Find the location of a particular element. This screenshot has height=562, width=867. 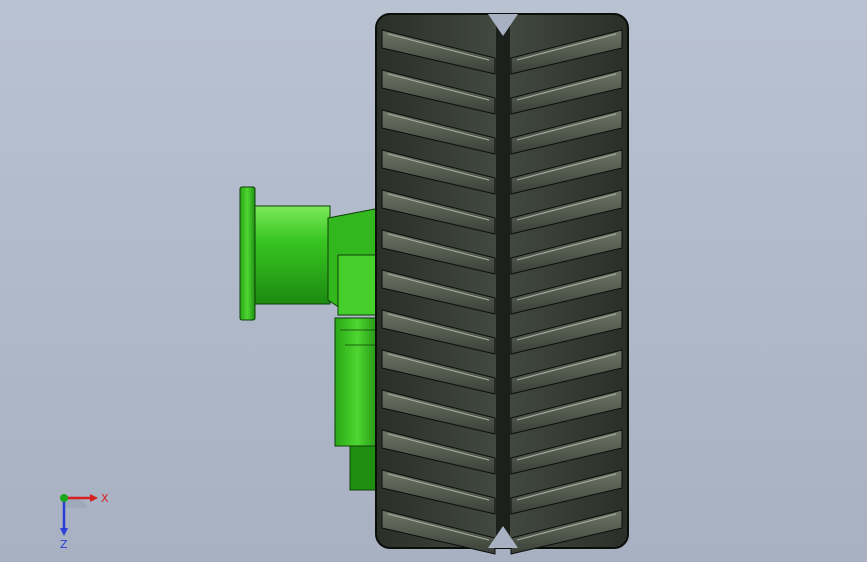

x-axis-label: X is located at coordinates (105, 498).